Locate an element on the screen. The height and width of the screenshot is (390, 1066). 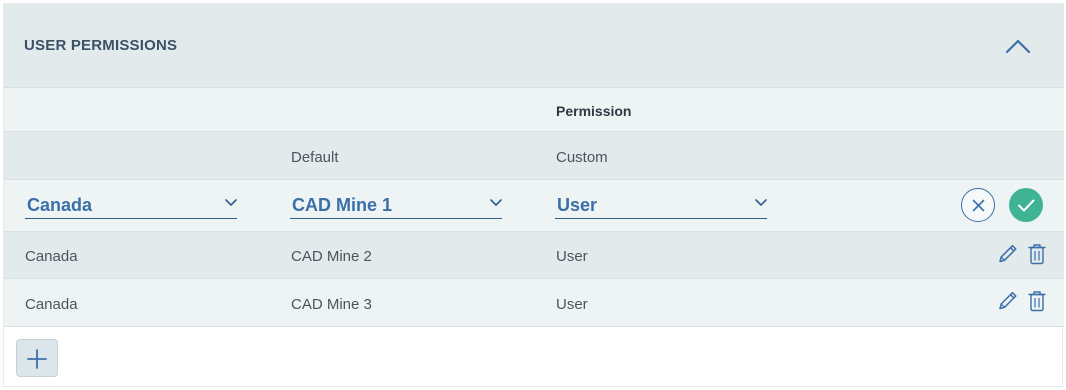
column-header-row: Default Custom is located at coordinates (534, 156).